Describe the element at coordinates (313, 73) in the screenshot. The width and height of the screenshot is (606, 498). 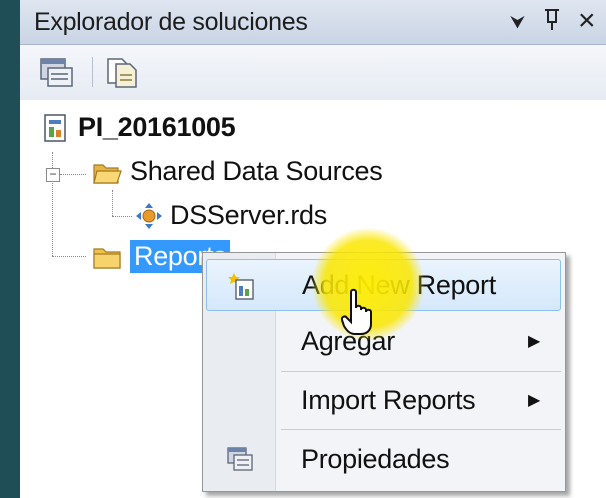
I see `panel-toolbar` at that location.